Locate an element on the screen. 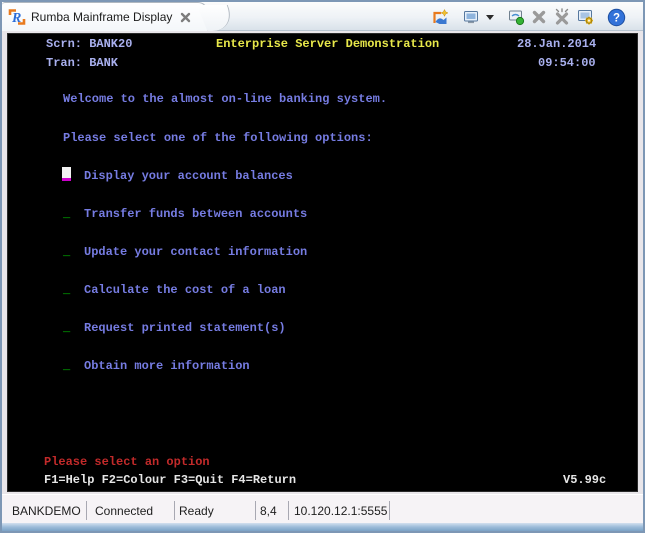 The image size is (645, 533). tab-rumba-mainframe-display: R Rumba Mainframe Display is located at coordinates (105, 16).